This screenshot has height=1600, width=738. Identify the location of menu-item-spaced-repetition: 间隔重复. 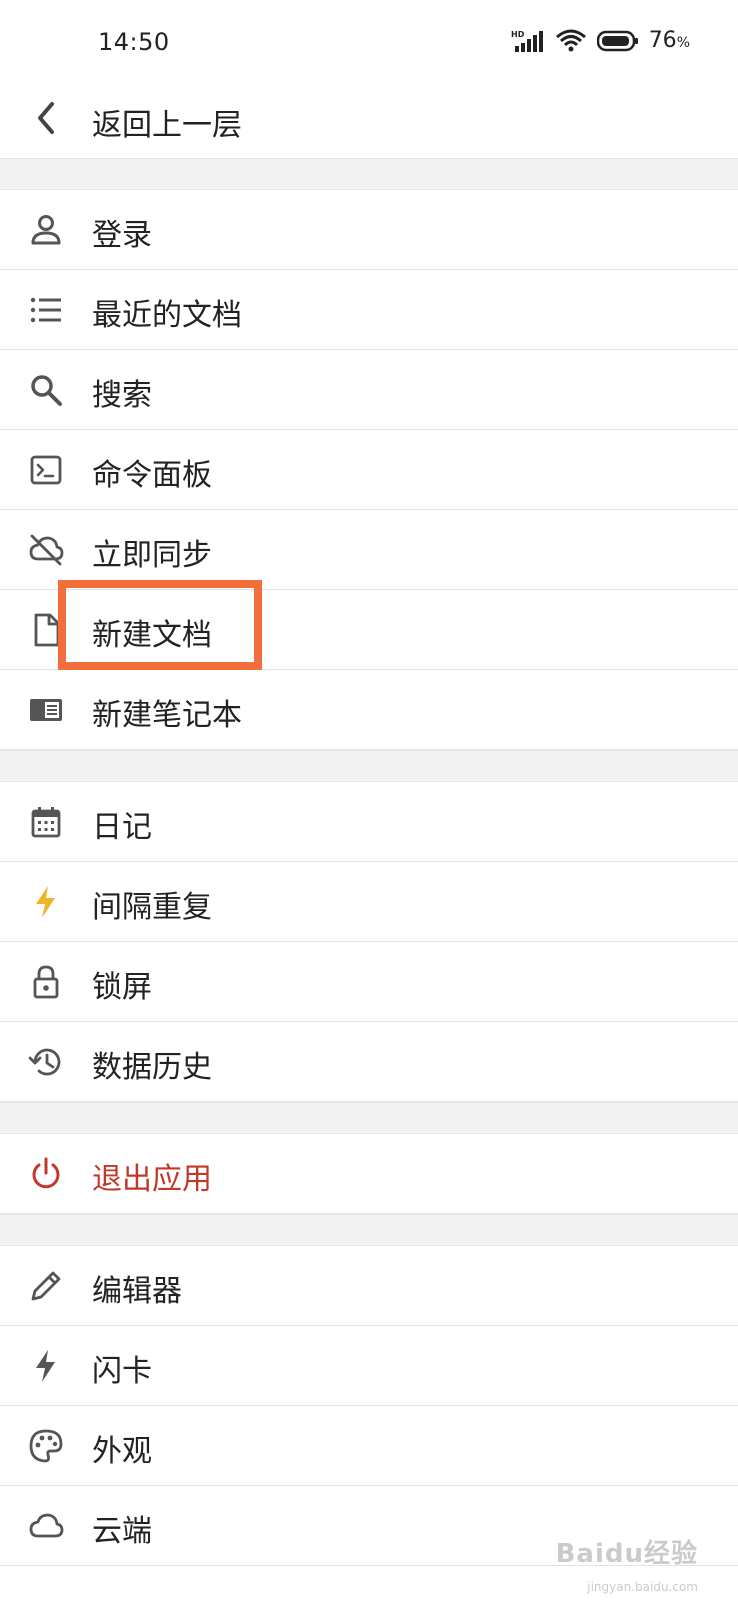
(369, 902).